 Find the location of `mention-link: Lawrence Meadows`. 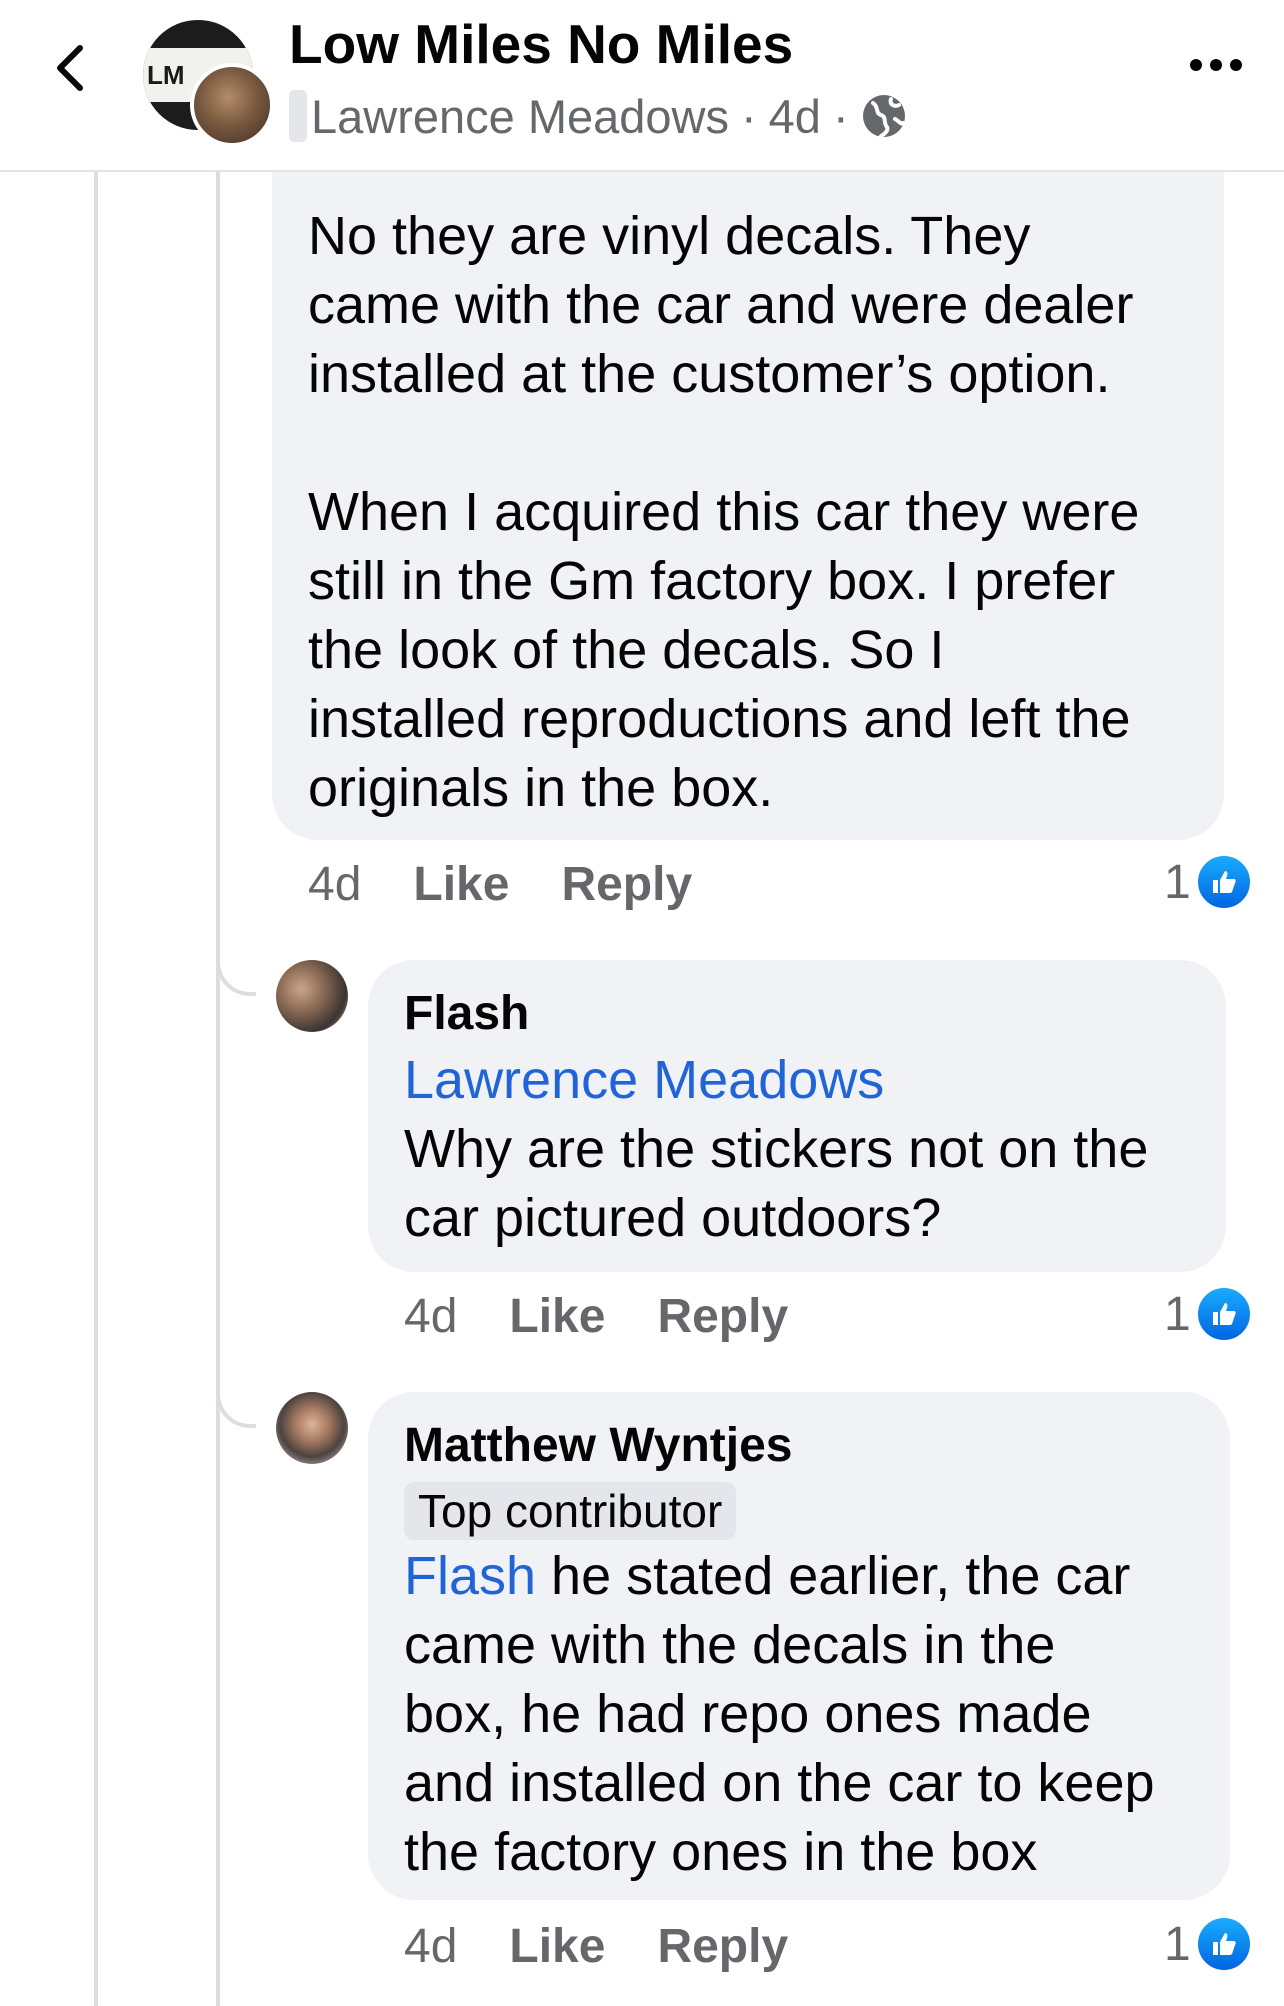

mention-link: Lawrence Meadows is located at coordinates (644, 1080).